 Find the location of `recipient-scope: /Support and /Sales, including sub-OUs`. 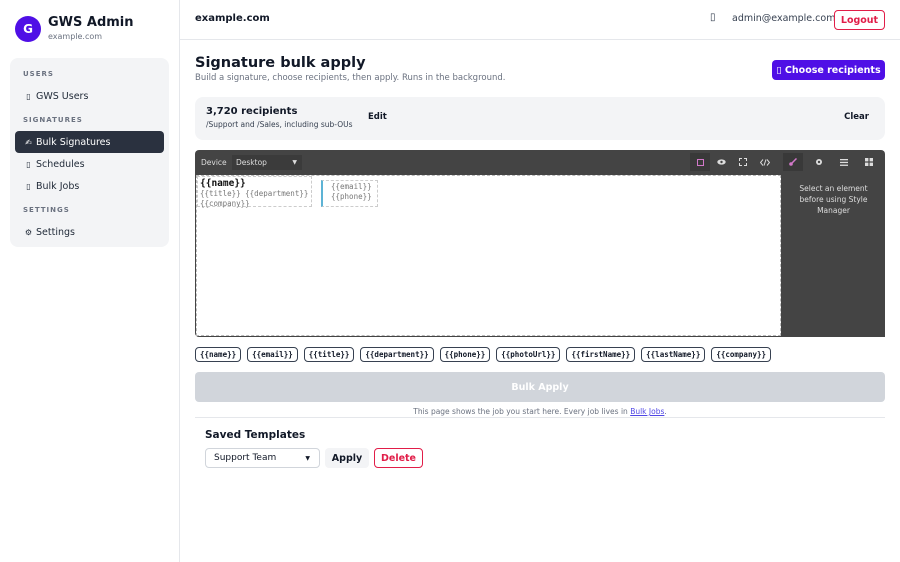

recipient-scope: /Support and /Sales, including sub-OUs is located at coordinates (279, 124).